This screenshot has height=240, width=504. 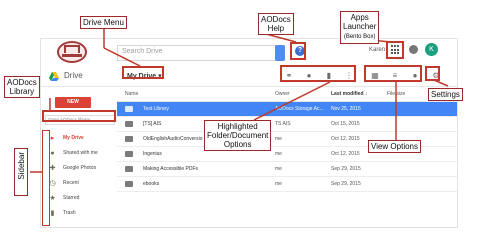 What do you see at coordinates (346, 109) in the screenshot?
I see `row-modified: Nov 25, 2015` at bounding box center [346, 109].